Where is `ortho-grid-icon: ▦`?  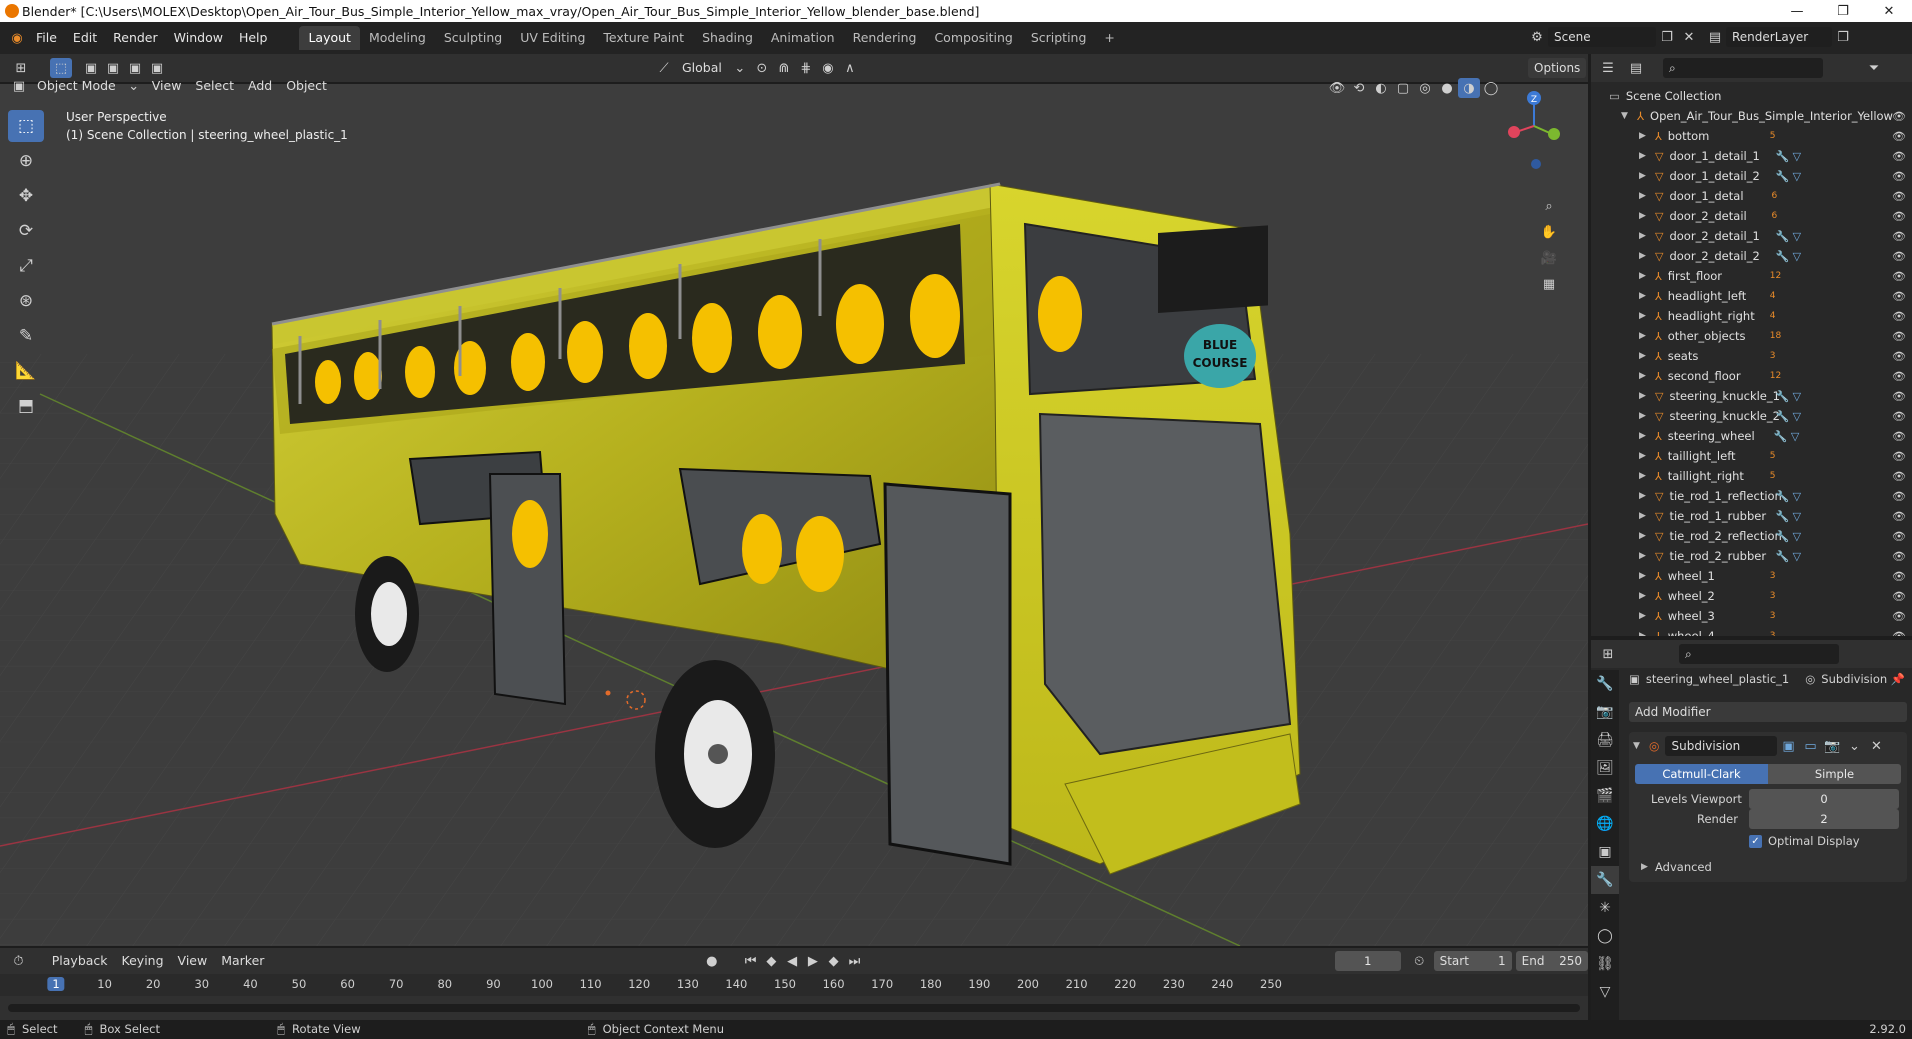
ortho-grid-icon: ▦ is located at coordinates (1549, 284).